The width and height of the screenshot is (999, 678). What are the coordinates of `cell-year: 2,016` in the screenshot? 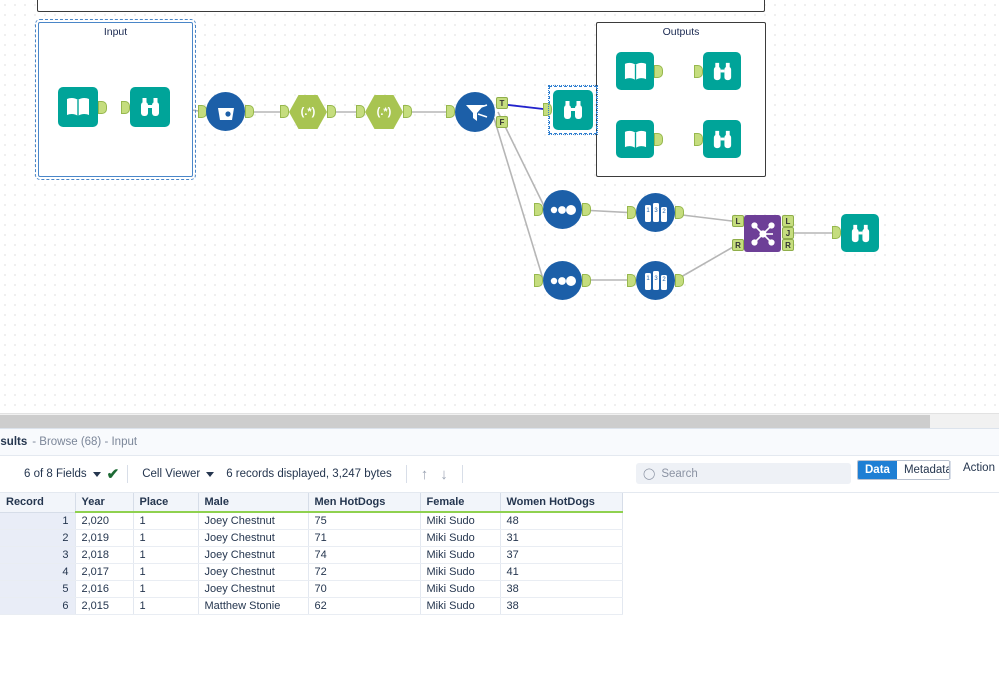 It's located at (104, 589).